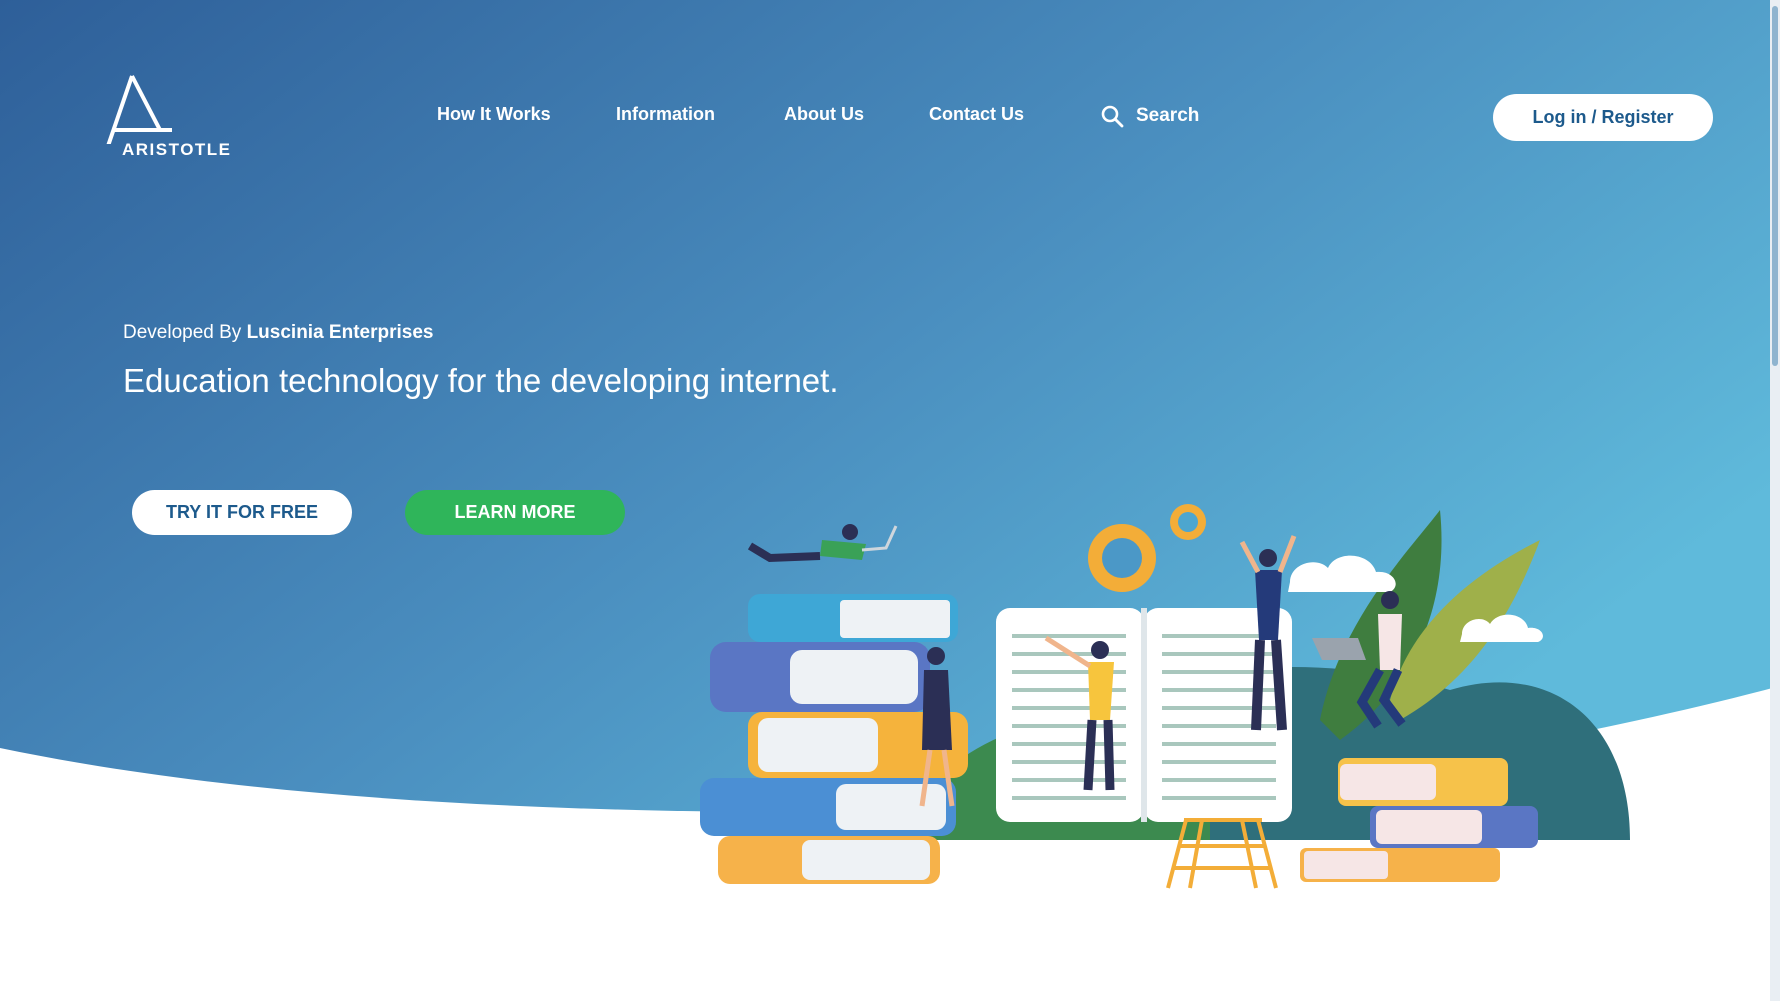  What do you see at coordinates (1775, 186) in the screenshot?
I see `scrollbar-thumb` at bounding box center [1775, 186].